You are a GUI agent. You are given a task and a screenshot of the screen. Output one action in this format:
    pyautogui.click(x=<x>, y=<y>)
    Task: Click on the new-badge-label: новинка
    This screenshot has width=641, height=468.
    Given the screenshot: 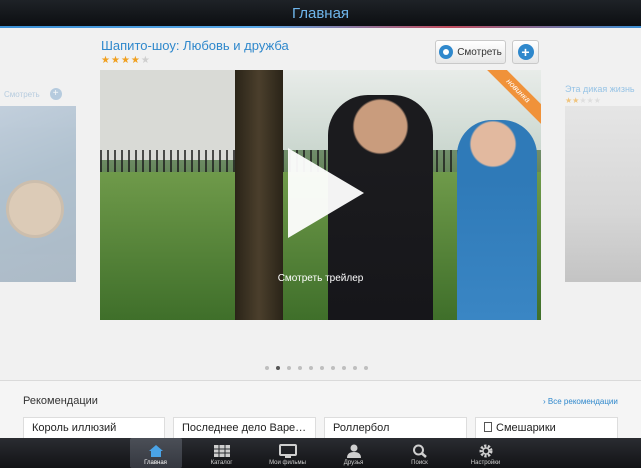 What is the action you would take?
    pyautogui.click(x=511, y=99)
    